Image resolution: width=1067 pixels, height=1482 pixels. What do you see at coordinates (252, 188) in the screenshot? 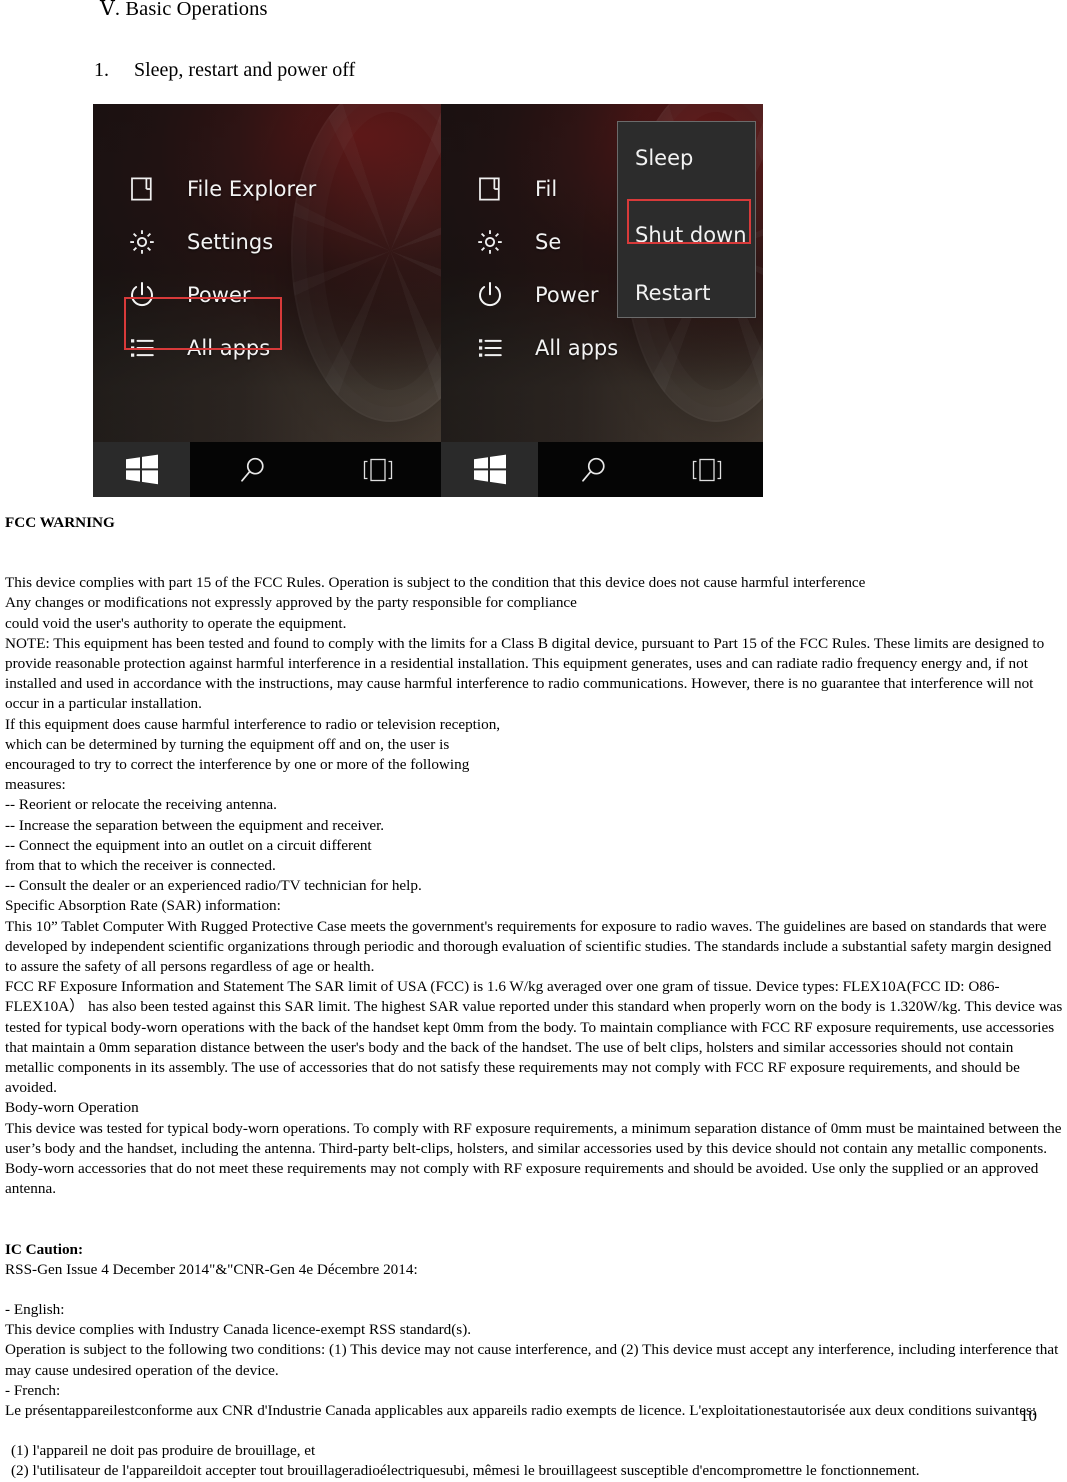
I see `sidebar-item-label: File Explorer` at bounding box center [252, 188].